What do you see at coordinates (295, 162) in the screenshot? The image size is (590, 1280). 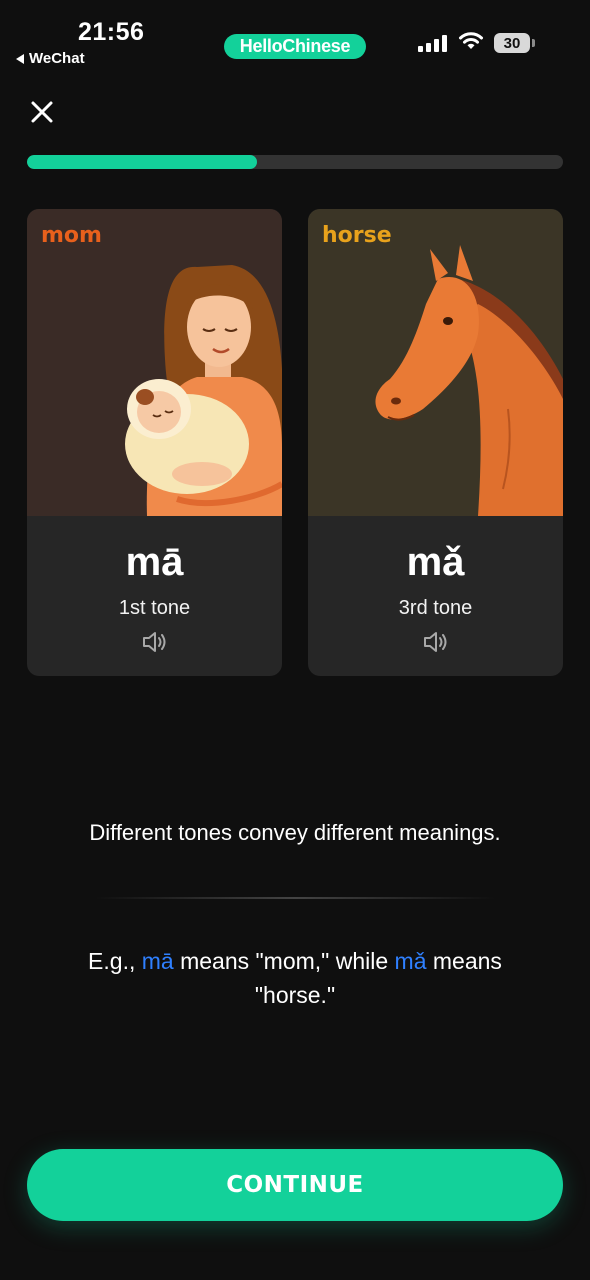 I see `lesson-progress-bar` at bounding box center [295, 162].